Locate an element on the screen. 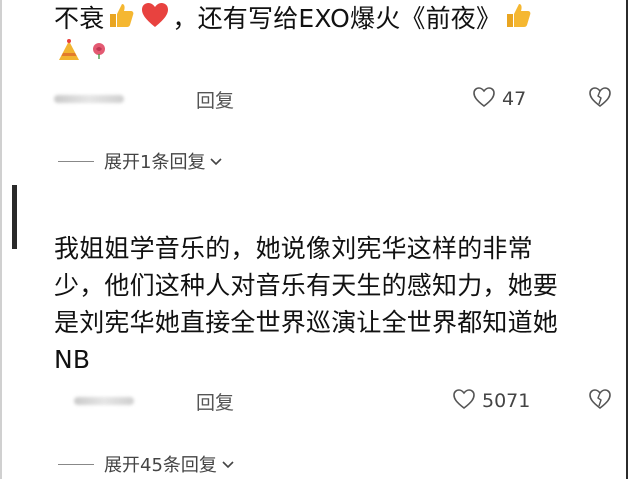 This screenshot has height=479, width=640. left-border is located at coordinates (1, 239).